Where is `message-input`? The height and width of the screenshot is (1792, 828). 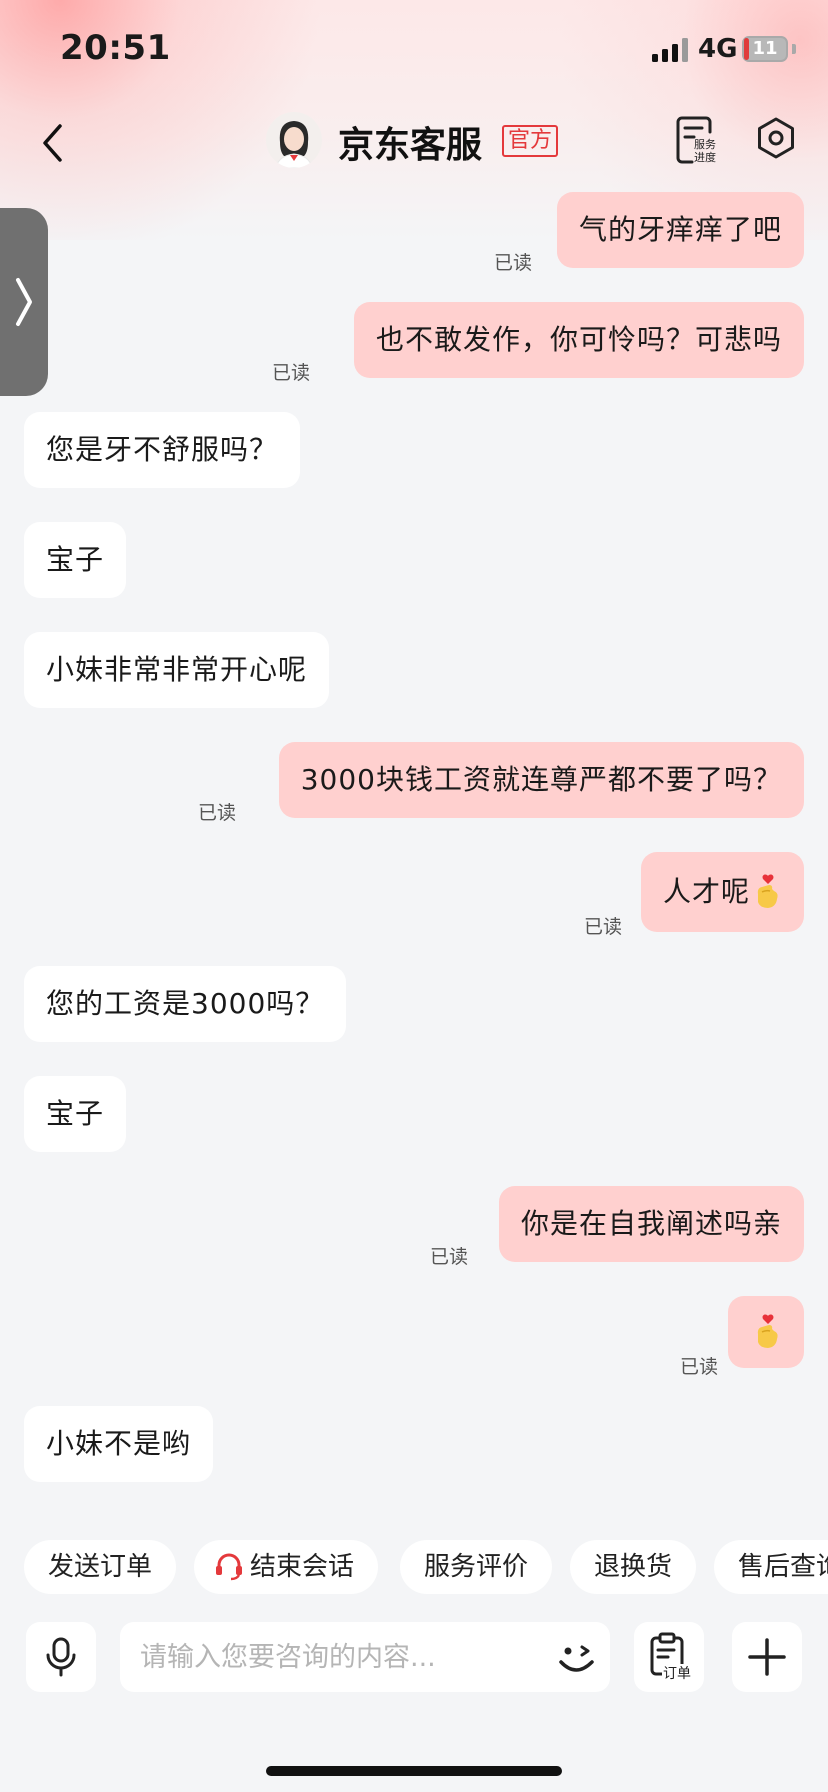 message-input is located at coordinates (340, 1657).